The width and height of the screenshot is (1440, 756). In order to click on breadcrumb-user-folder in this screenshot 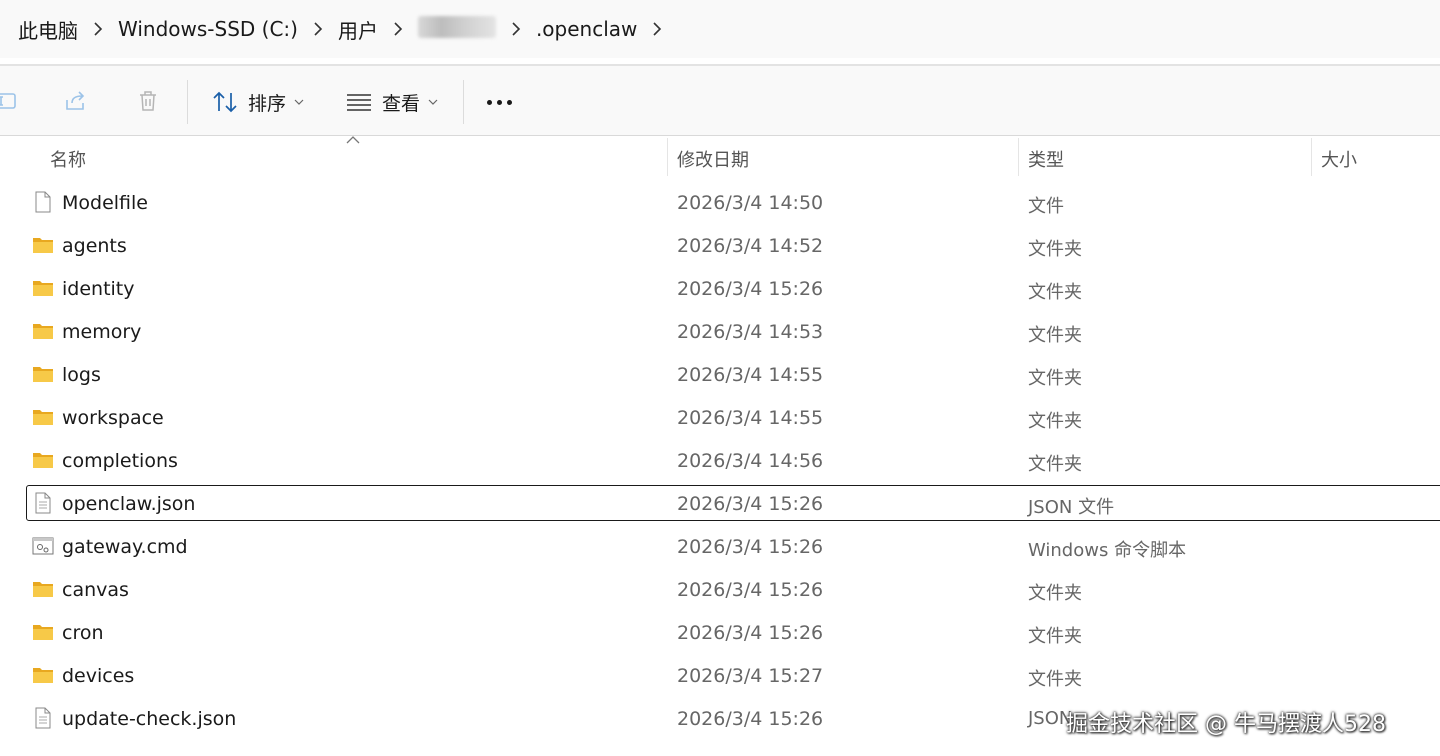, I will do `click(456, 29)`.